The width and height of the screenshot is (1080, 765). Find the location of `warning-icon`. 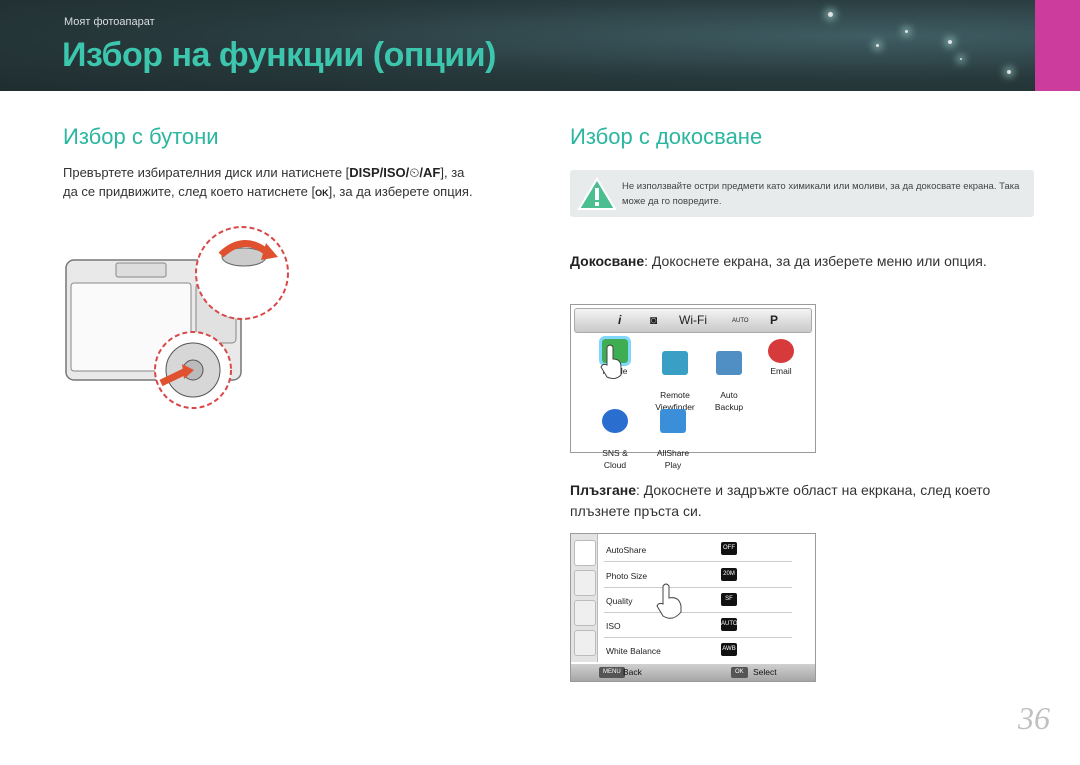

warning-icon is located at coordinates (597, 193).